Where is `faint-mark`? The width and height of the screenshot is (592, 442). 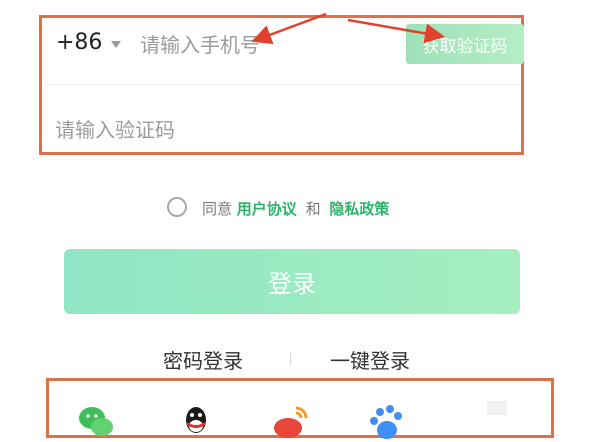
faint-mark is located at coordinates (497, 408).